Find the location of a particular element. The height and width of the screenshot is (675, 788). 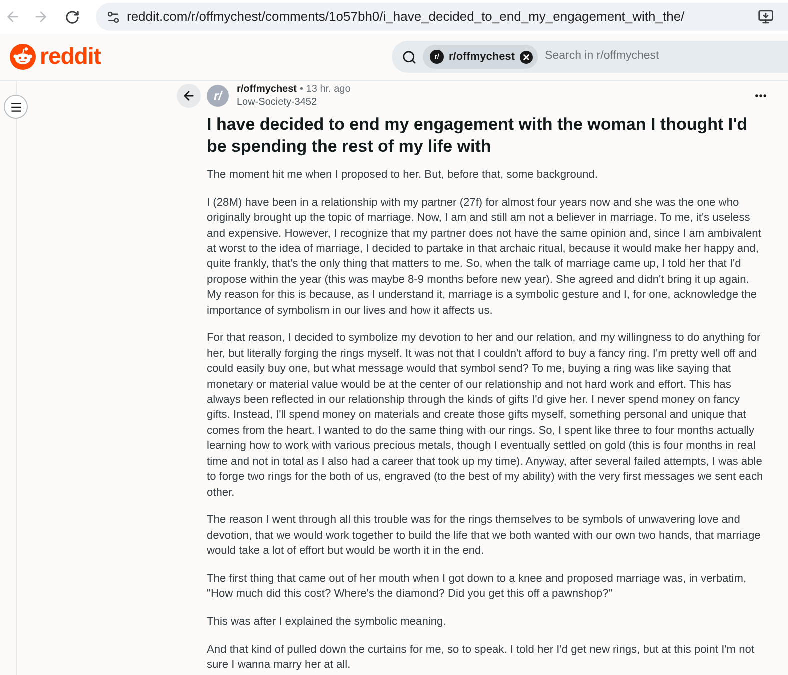

post-paragraph: This was after I explained the symbolic meaning. is located at coordinates (327, 622).